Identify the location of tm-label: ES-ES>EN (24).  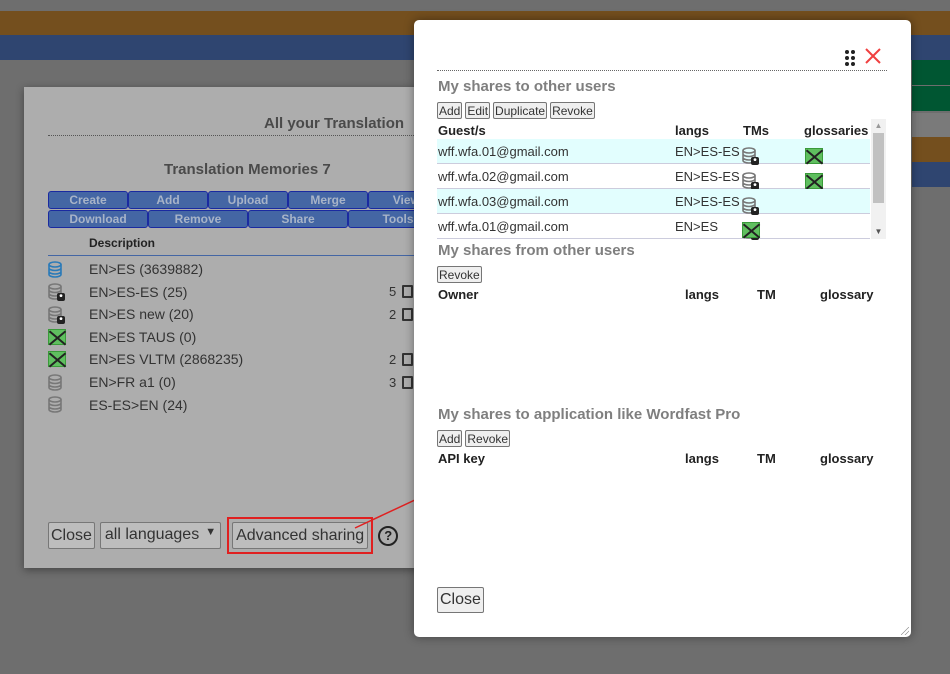
(138, 404).